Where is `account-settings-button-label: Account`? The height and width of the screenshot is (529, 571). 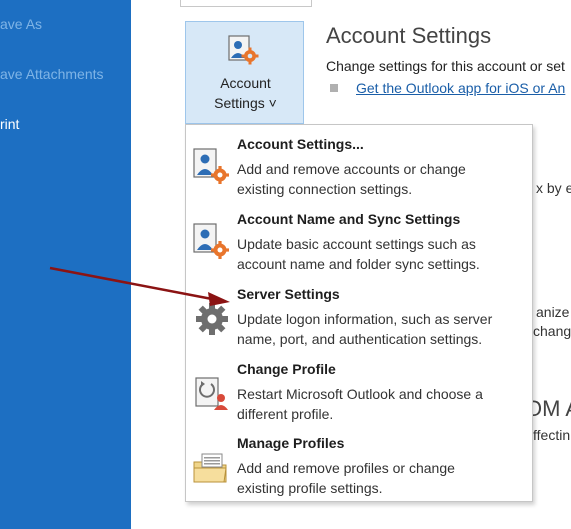
account-settings-button-label: Account is located at coordinates (245, 83).